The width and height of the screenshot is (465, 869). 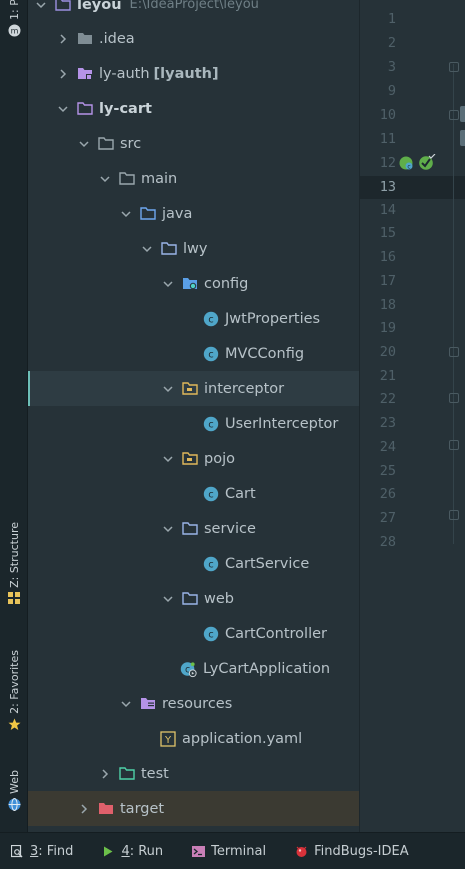 What do you see at coordinates (387, 447) in the screenshot?
I see `line-number: 24` at bounding box center [387, 447].